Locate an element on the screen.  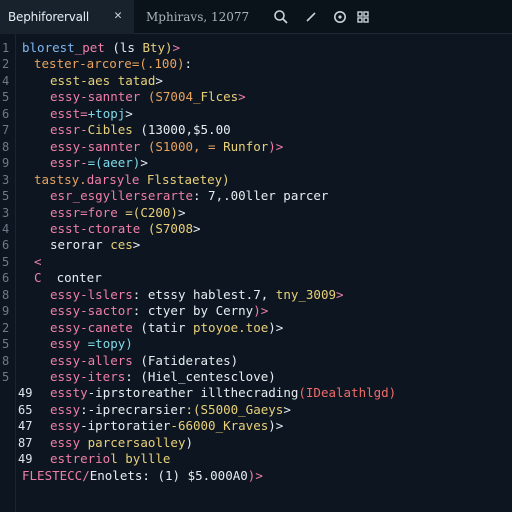
code-line: 8 essy-allers (Fatiderates) is located at coordinates (256, 361).